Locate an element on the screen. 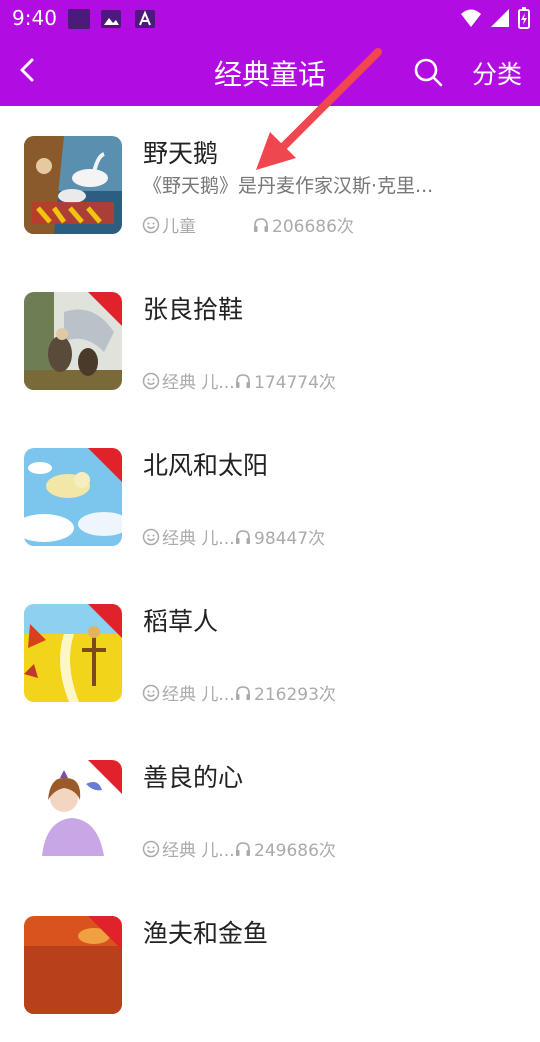 This screenshot has height=1042, width=540. search-button is located at coordinates (428, 72).